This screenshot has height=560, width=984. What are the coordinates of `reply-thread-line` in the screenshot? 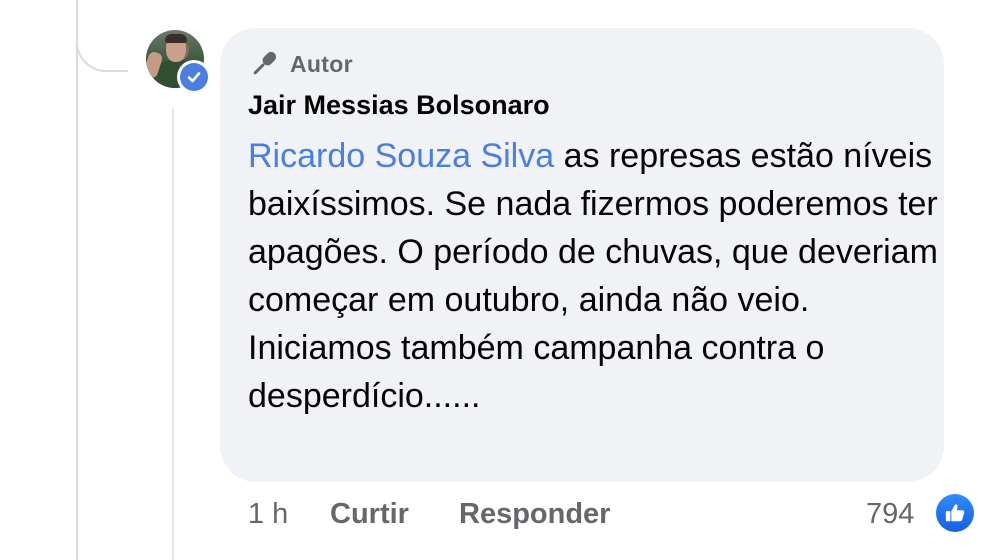 It's located at (173, 334).